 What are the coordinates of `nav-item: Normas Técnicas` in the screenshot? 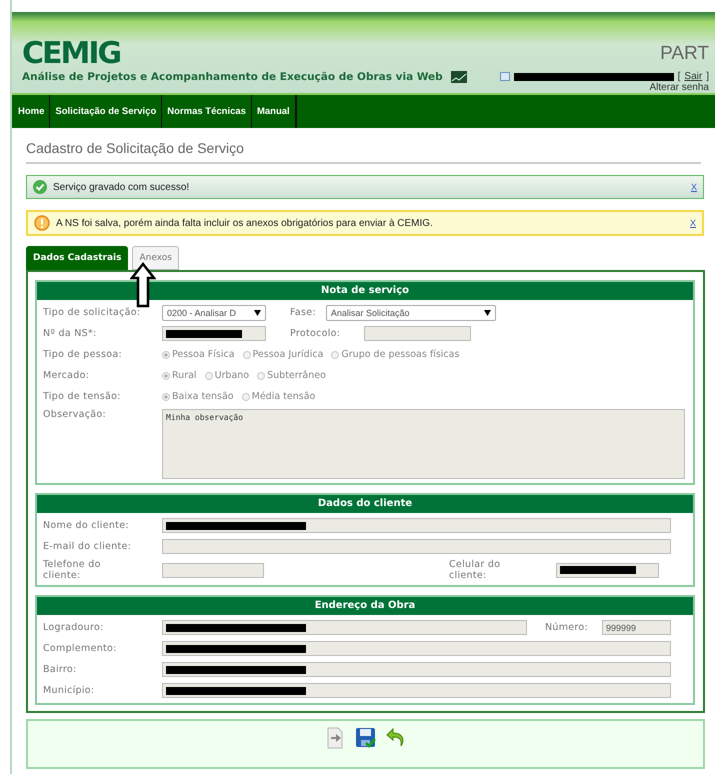 It's located at (207, 111).